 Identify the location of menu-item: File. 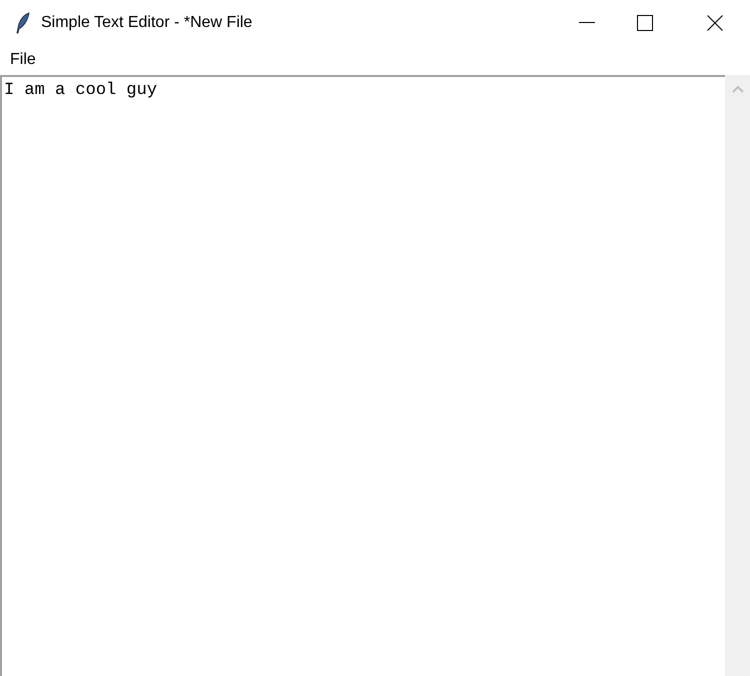
(23, 60).